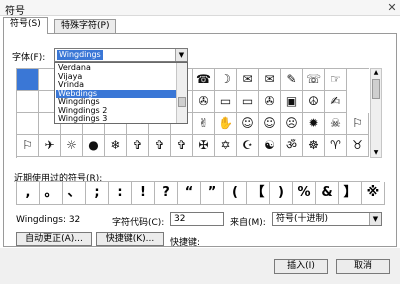  Describe the element at coordinates (336, 124) in the screenshot. I see `symbol-cell: ☠` at that location.